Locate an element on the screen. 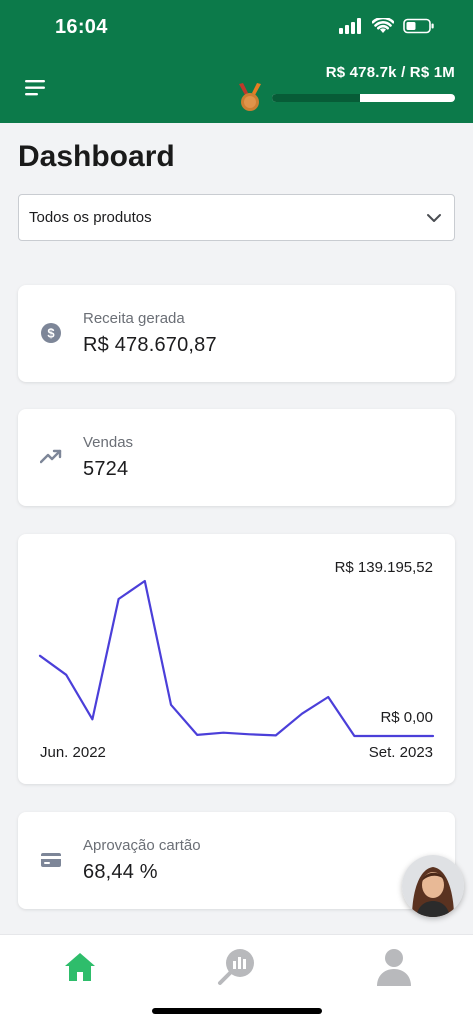  menu-icon is located at coordinates (35, 88).